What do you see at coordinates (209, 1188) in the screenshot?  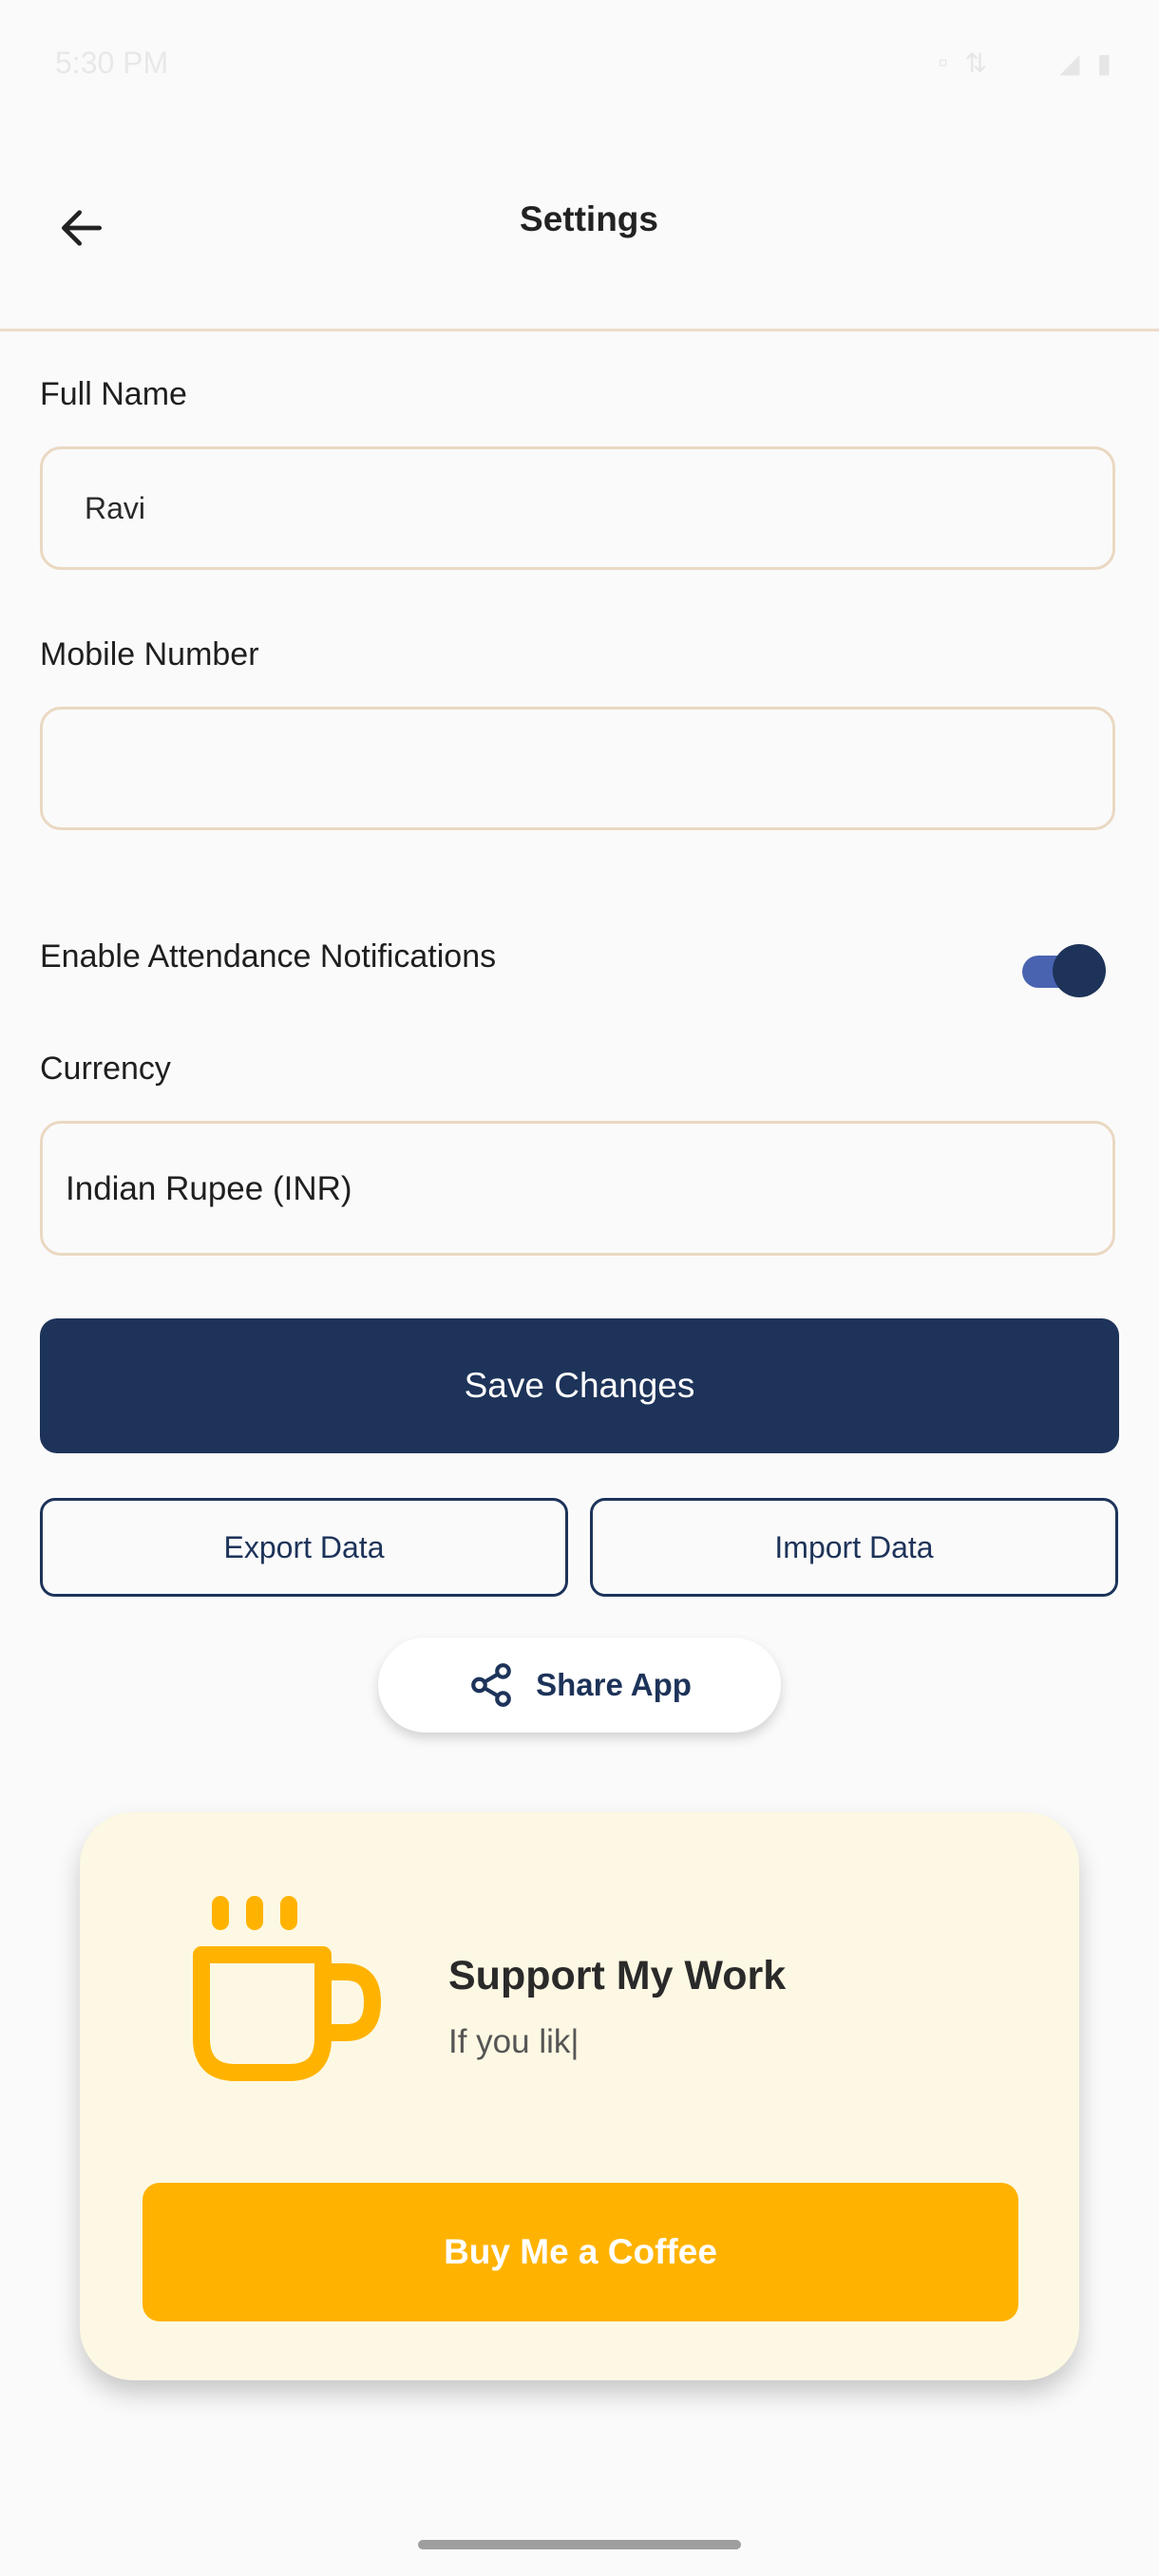 I see `currency-value: Indian Rupee (INR)` at bounding box center [209, 1188].